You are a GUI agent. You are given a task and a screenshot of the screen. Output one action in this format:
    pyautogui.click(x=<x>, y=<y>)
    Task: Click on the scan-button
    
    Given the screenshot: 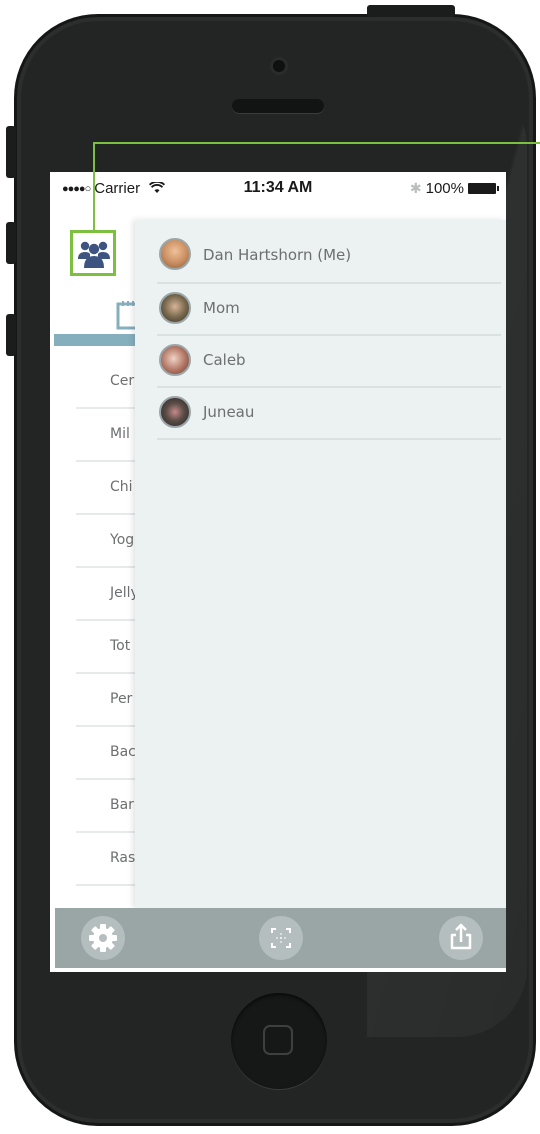 What is the action you would take?
    pyautogui.click(x=281, y=938)
    